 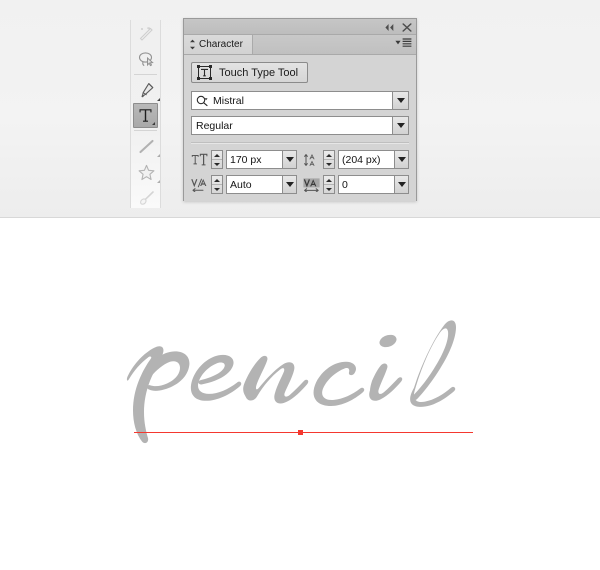 I want to click on font-family-row: Mistral, so click(x=300, y=100).